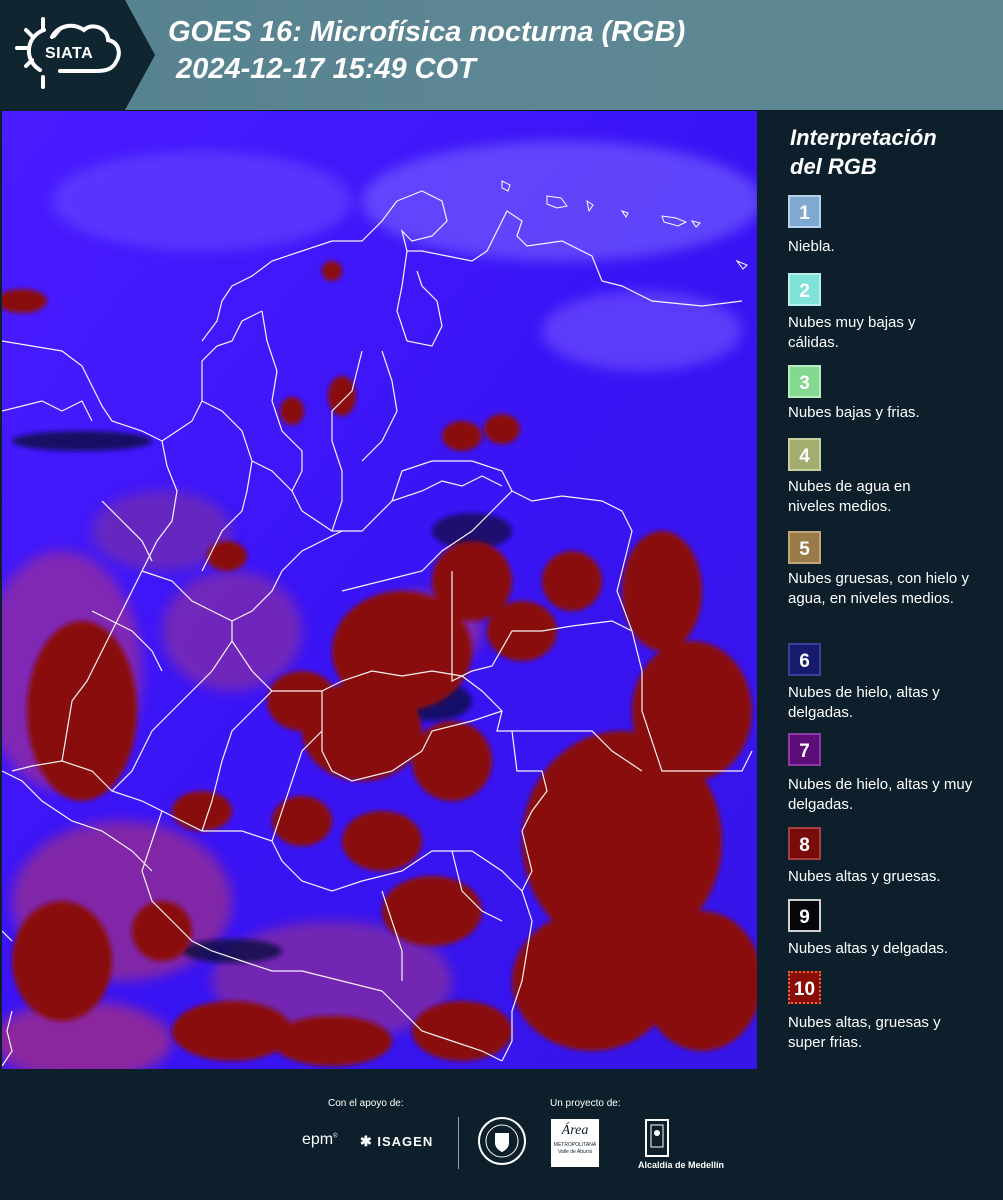  I want to click on area-metropolitana-logo: Área METROPOLITANA Valle de Aburrá, so click(575, 1143).